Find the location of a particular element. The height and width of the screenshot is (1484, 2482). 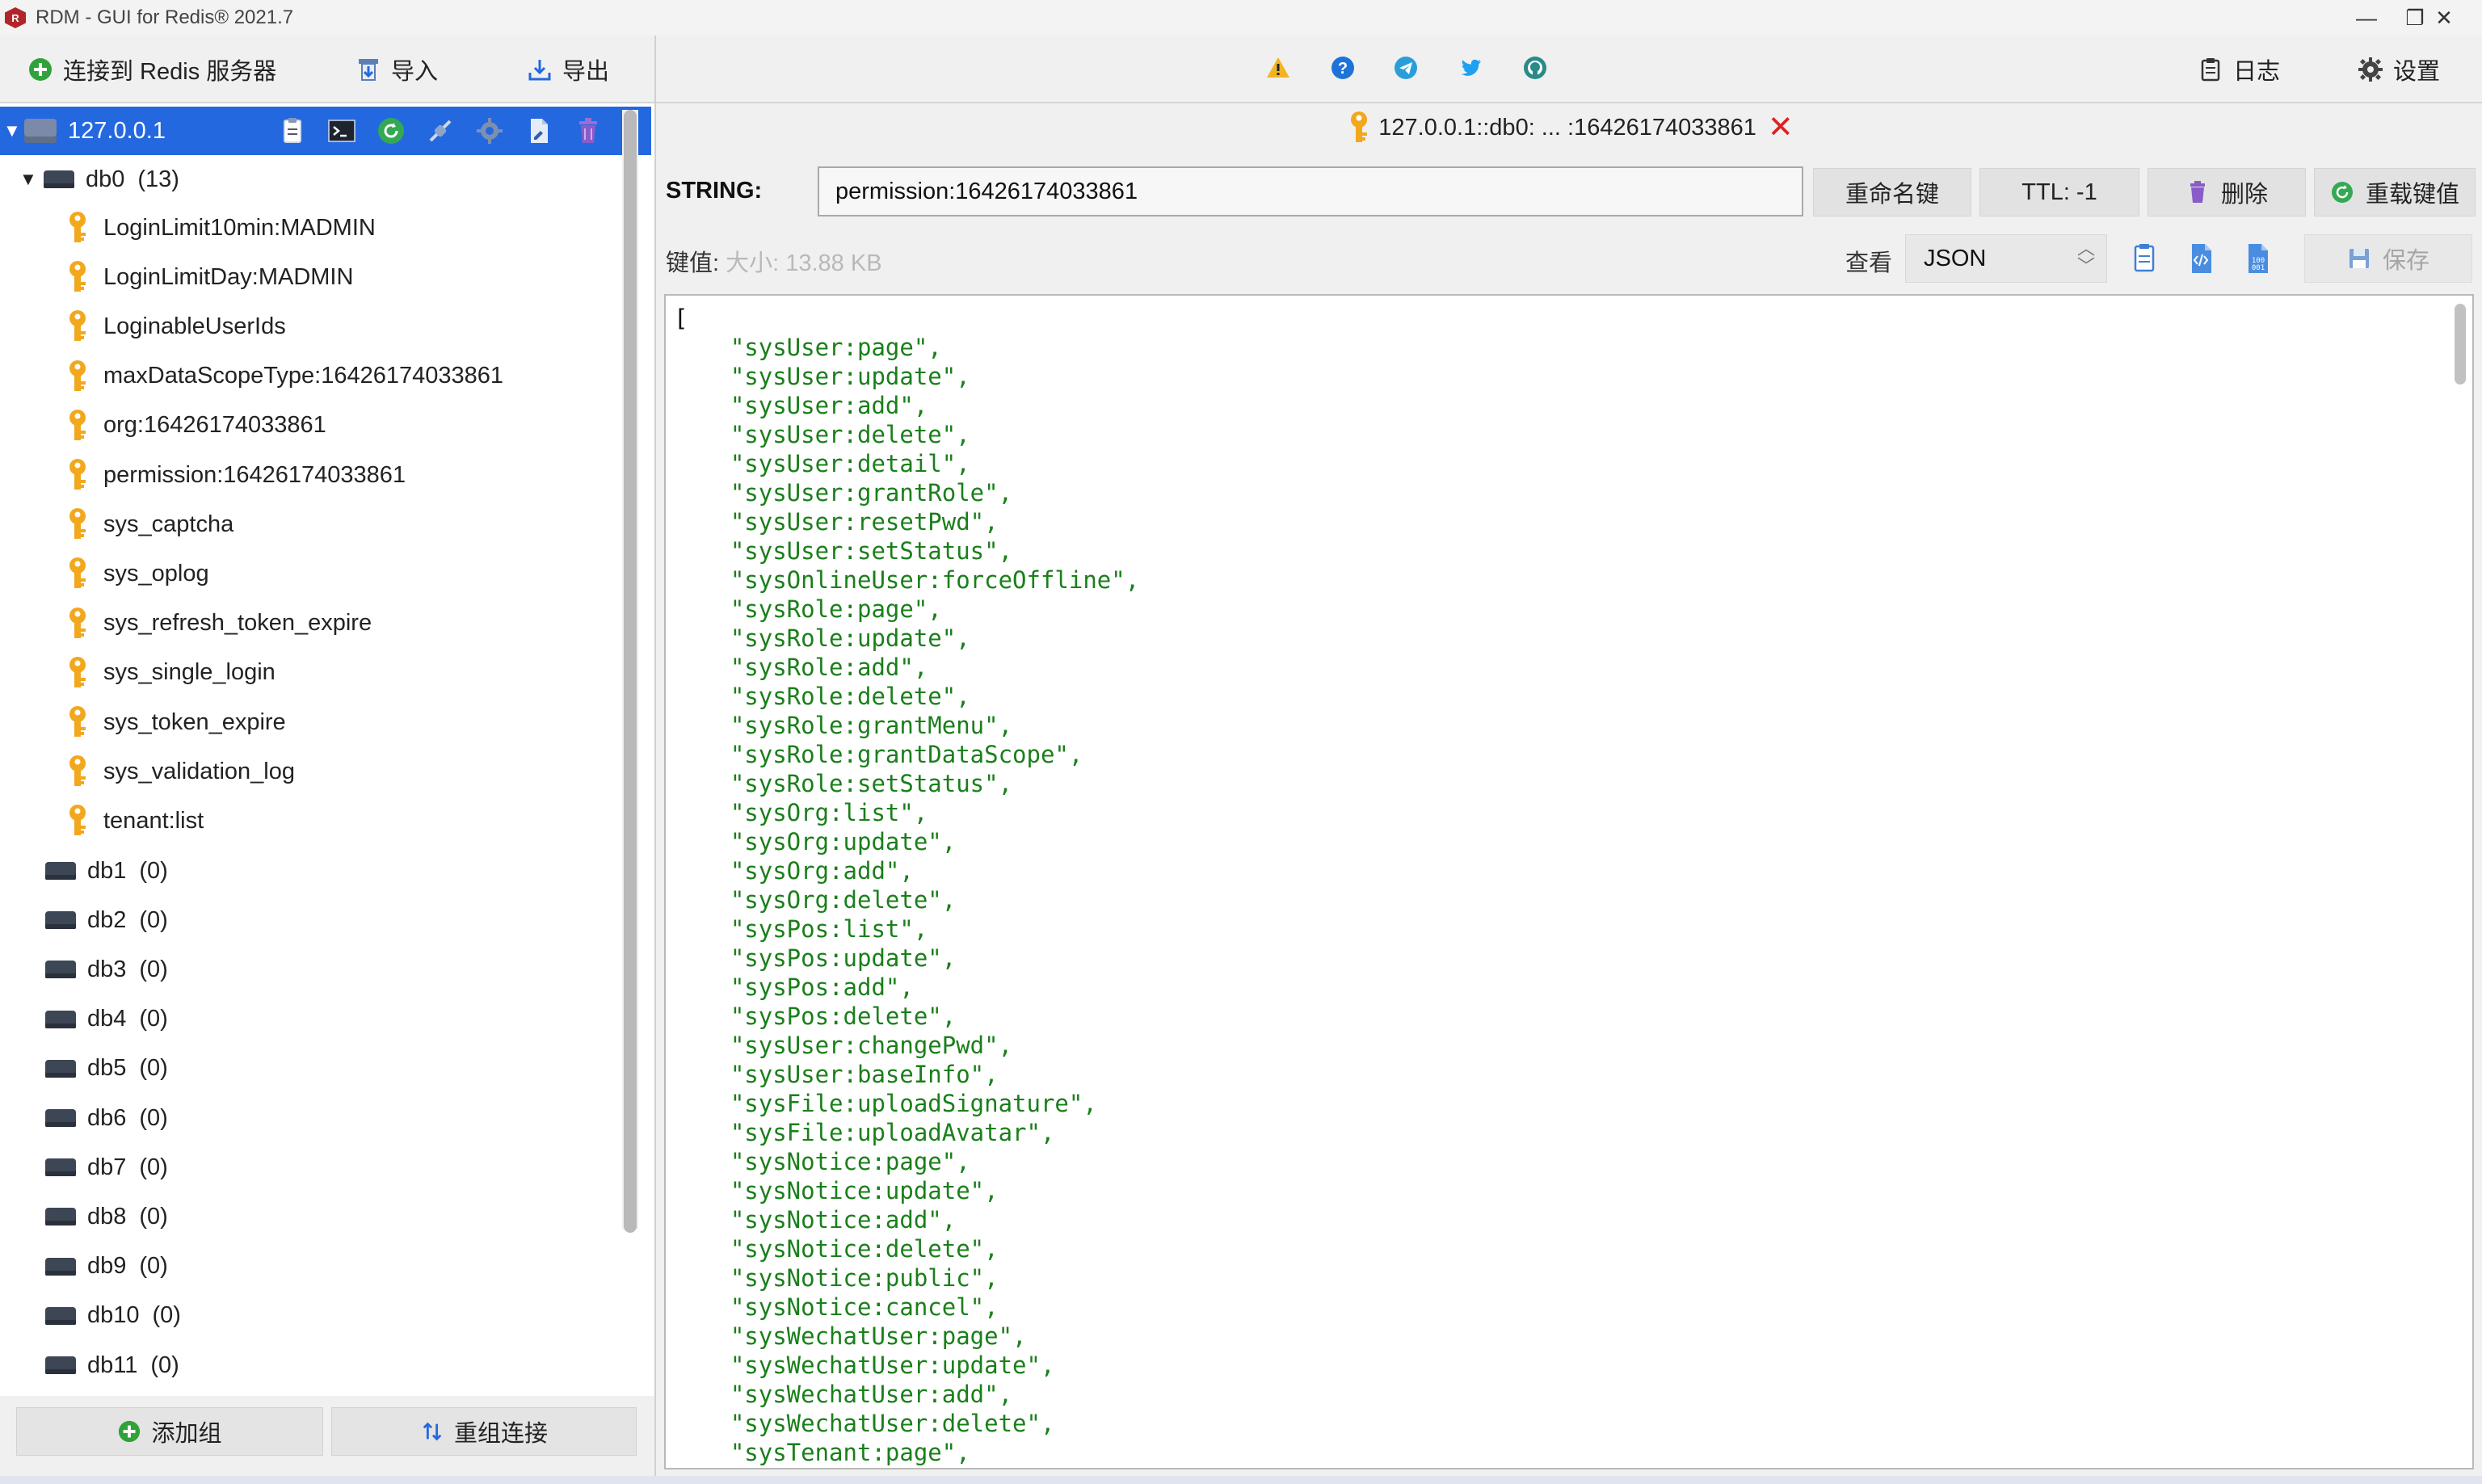

key-row: permission:16426174033861 is located at coordinates (311, 475).